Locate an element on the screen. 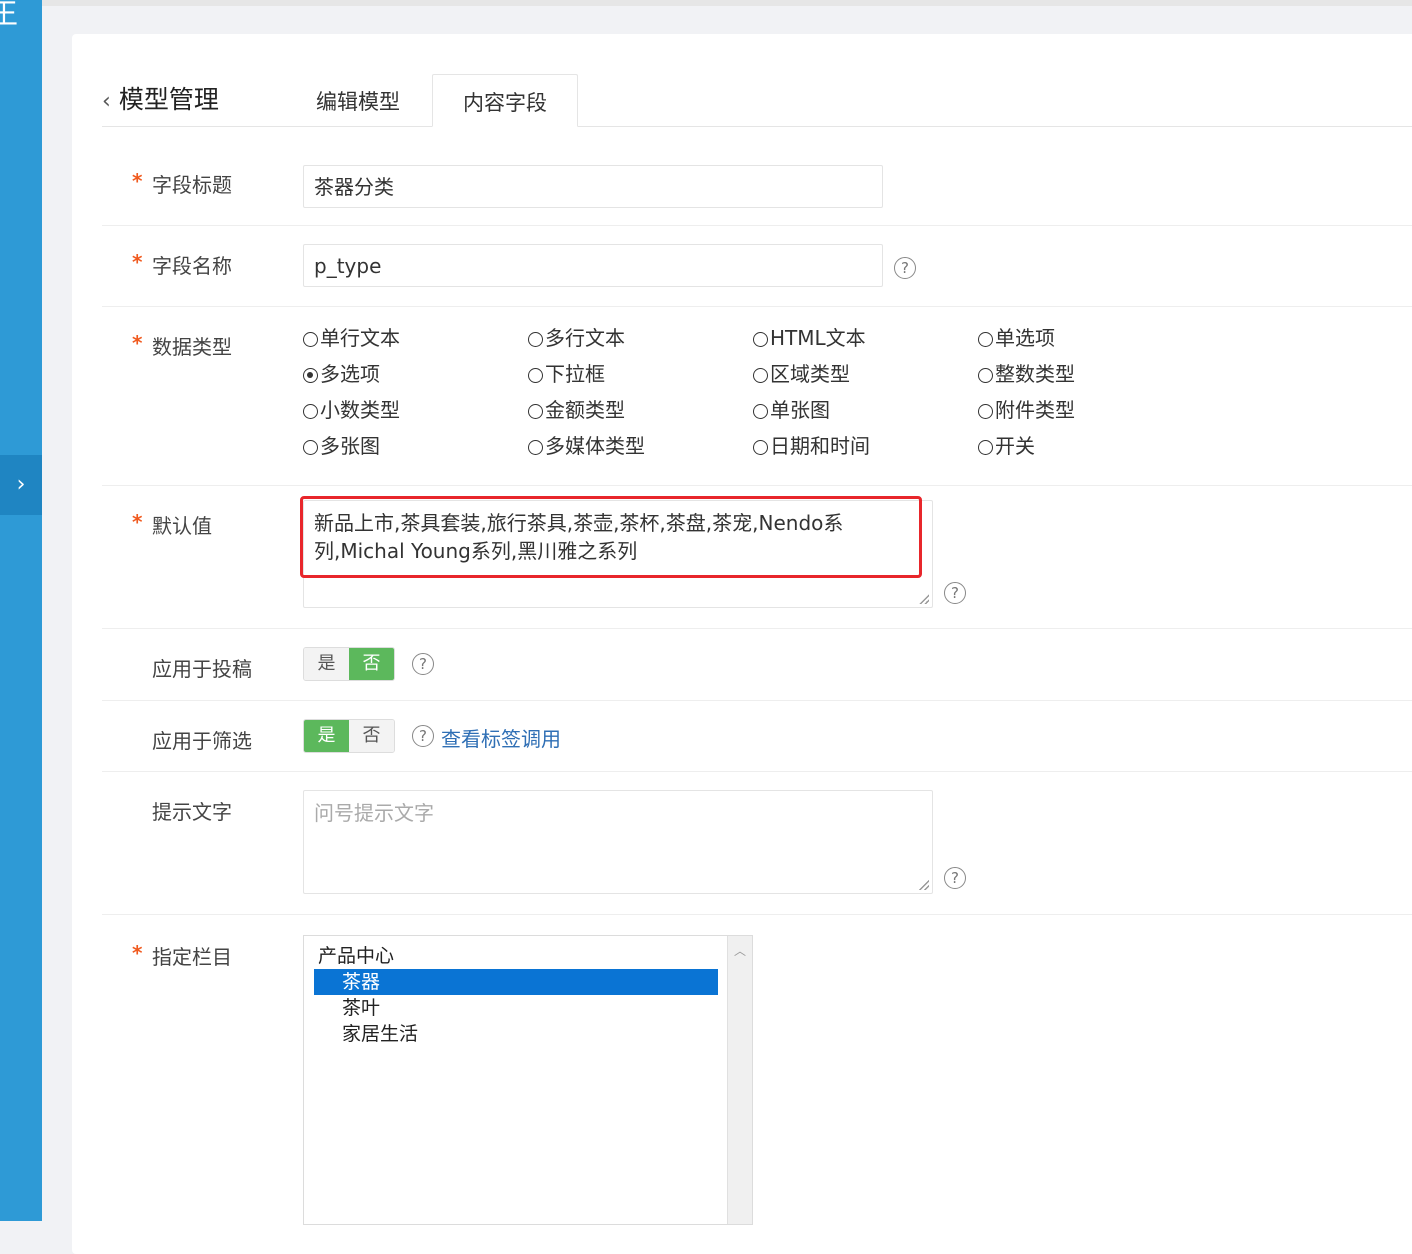 The width and height of the screenshot is (1412, 1254). row-field-title: * 字段标题 茶器分类 is located at coordinates (757, 186).